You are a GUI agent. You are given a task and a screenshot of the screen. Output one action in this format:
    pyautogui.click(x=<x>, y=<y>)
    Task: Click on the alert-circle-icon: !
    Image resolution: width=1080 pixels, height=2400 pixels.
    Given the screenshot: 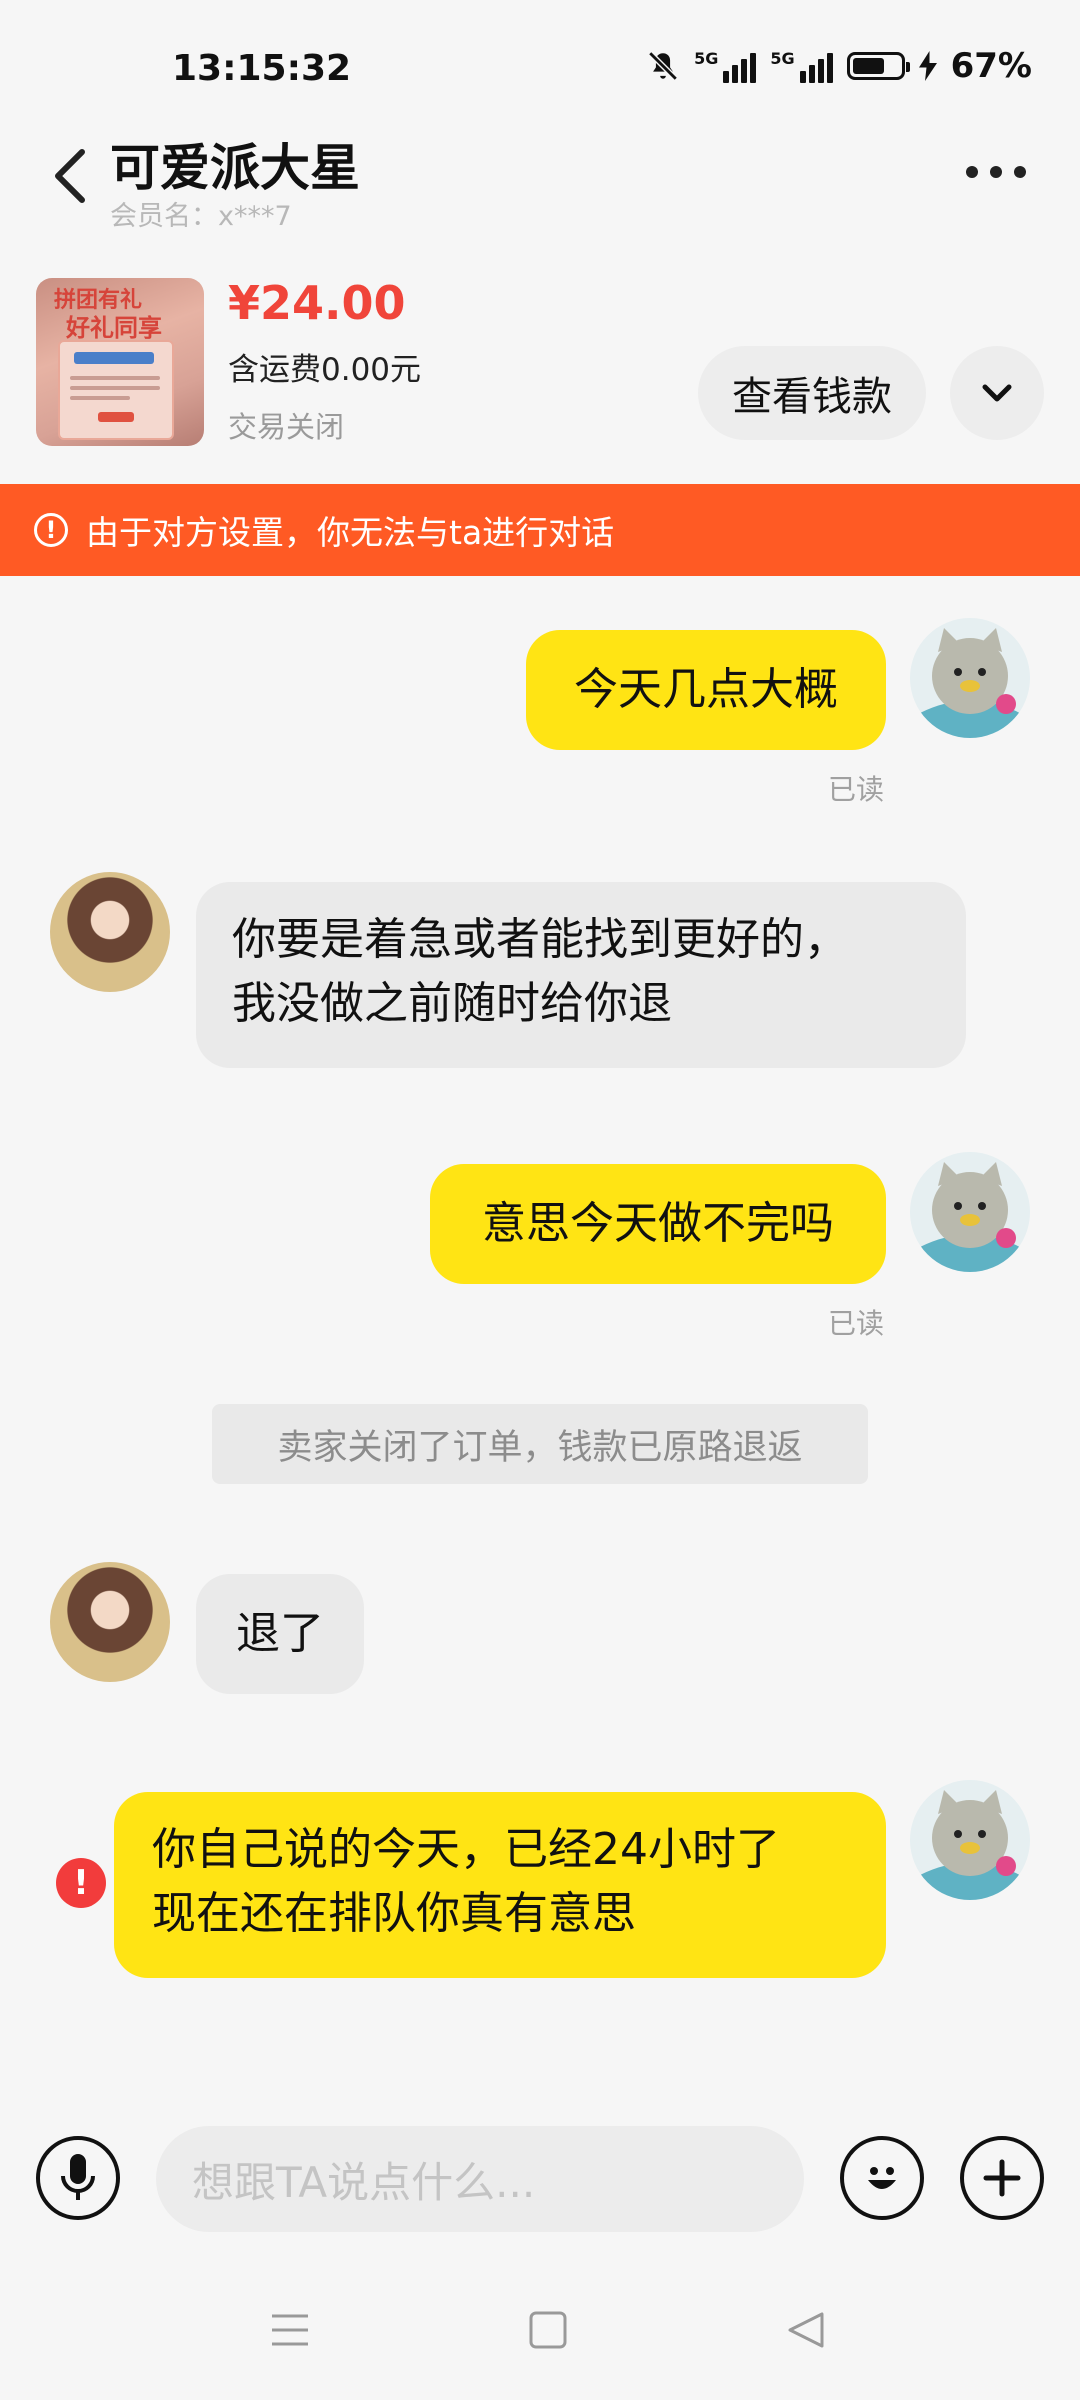 What is the action you would take?
    pyautogui.click(x=51, y=530)
    